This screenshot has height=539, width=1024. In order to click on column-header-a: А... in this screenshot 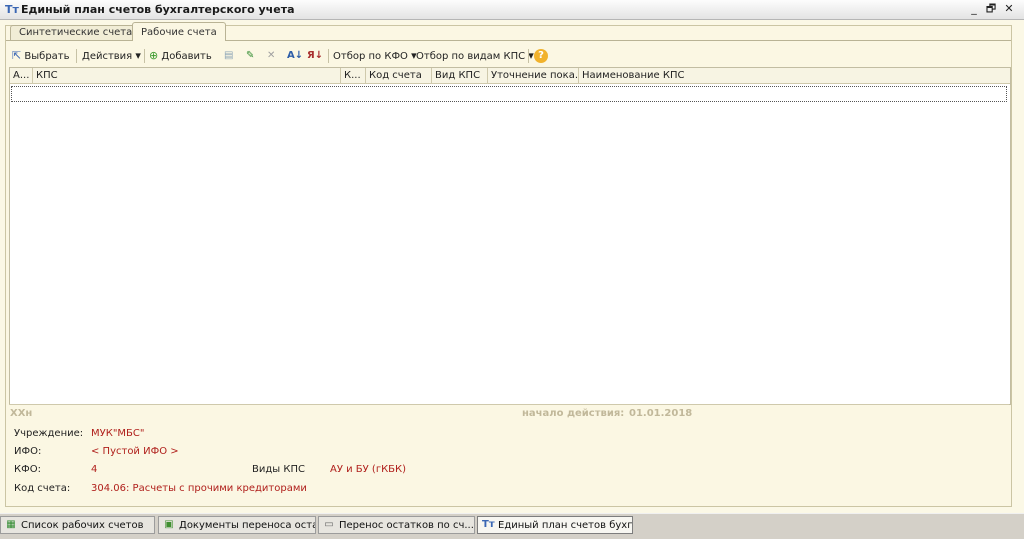, I will do `click(21, 75)`.